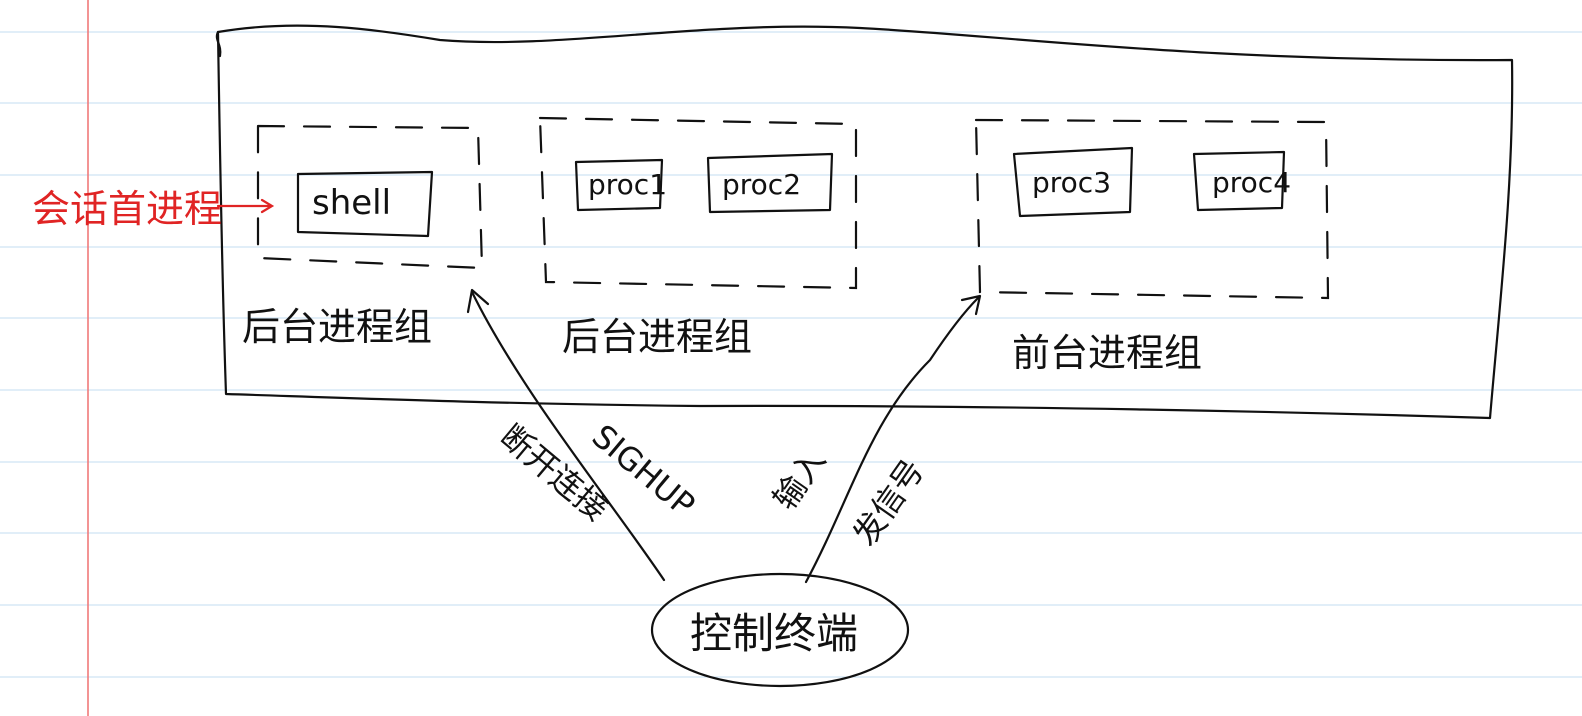  I want to click on input-arrow, so click(892, 440).